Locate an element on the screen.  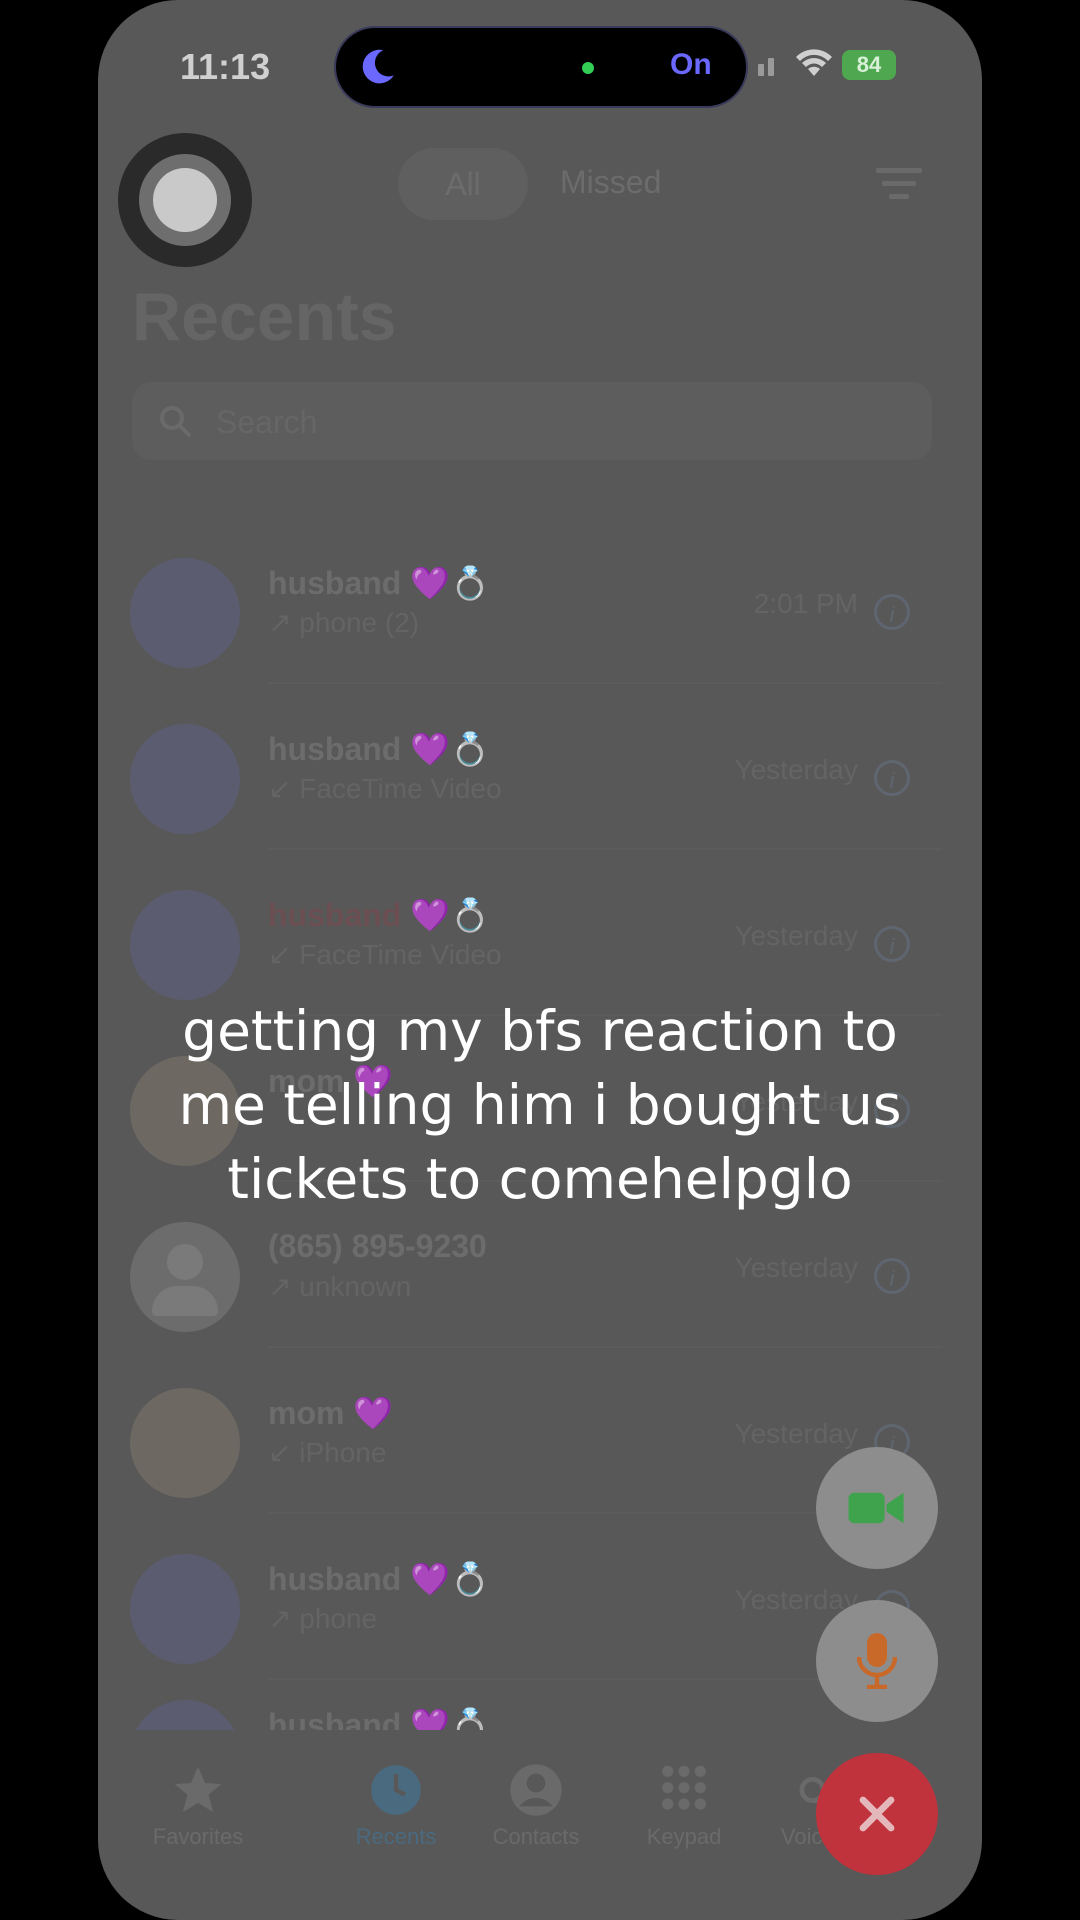
search-bar: Search is located at coordinates (532, 421).